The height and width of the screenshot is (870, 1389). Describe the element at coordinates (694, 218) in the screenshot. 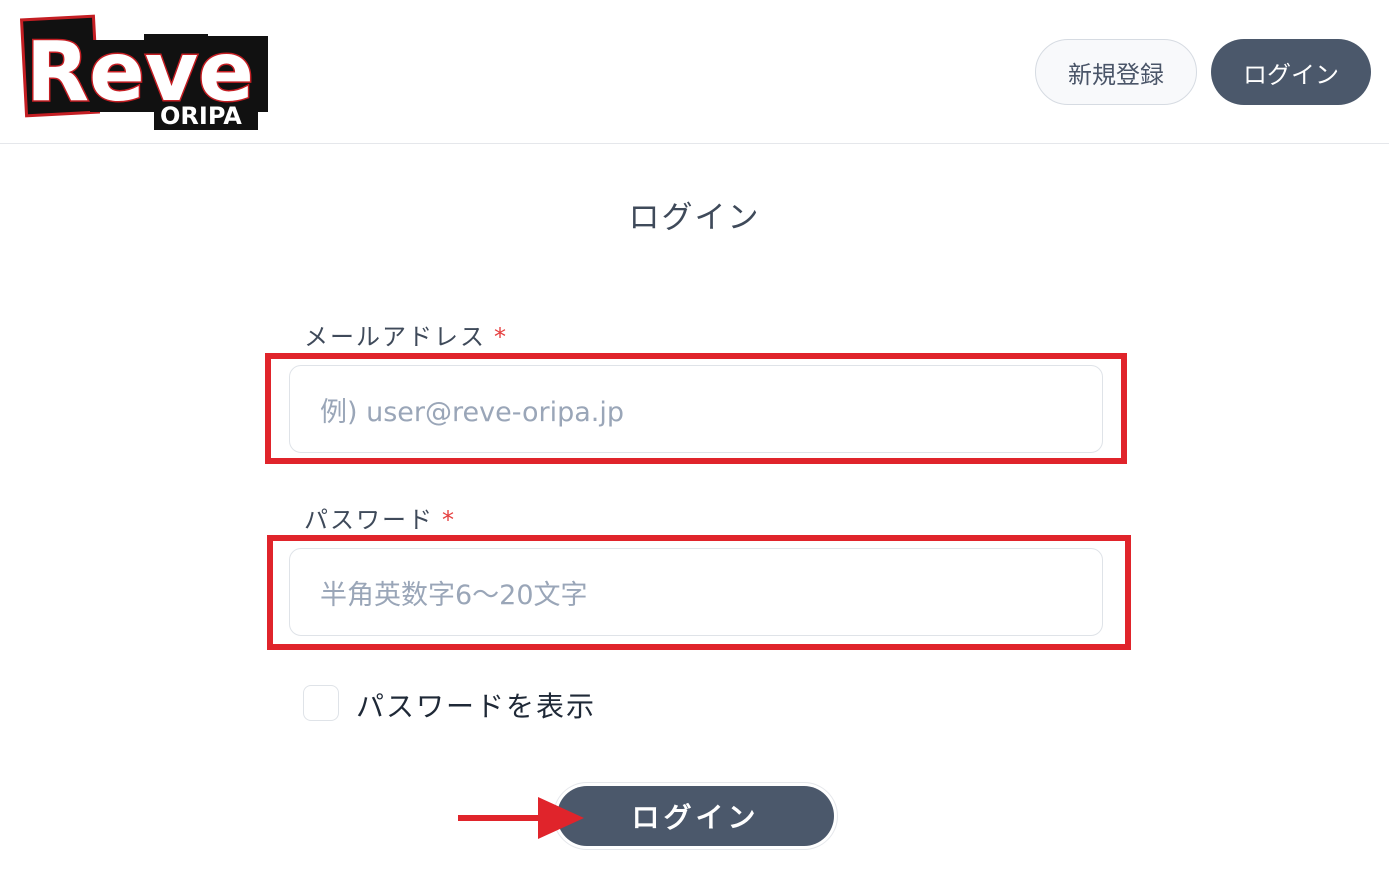

I see `page-title: ログイン` at that location.